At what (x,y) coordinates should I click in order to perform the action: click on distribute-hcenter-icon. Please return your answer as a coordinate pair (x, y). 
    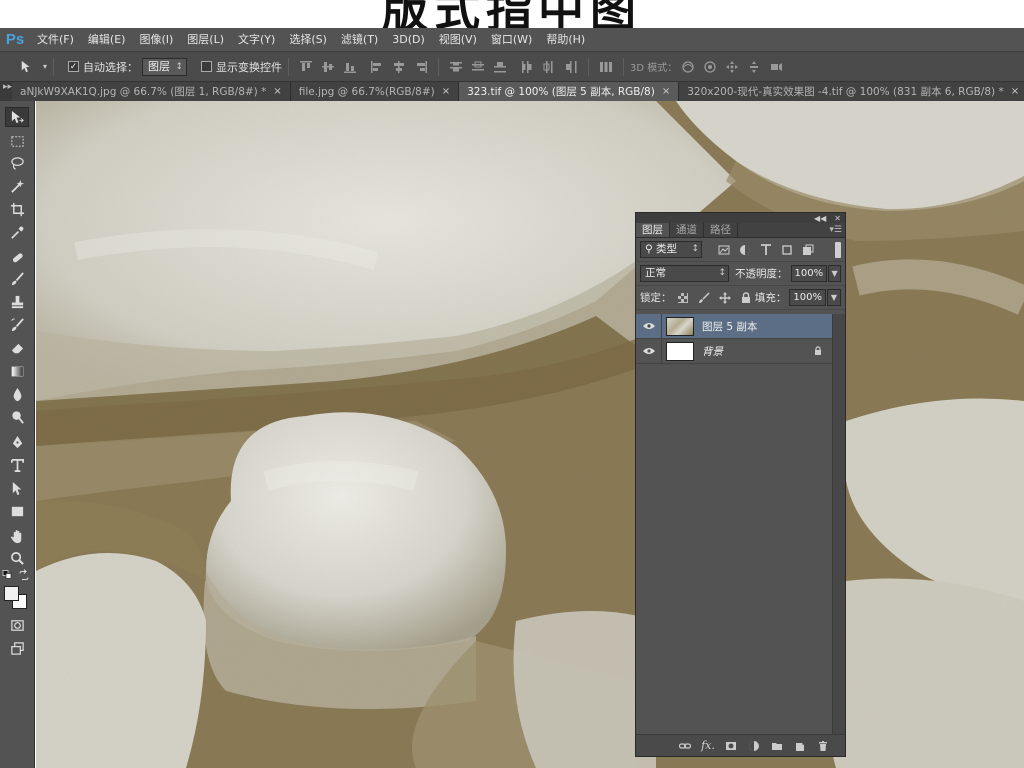
    Looking at the image, I should click on (549, 67).